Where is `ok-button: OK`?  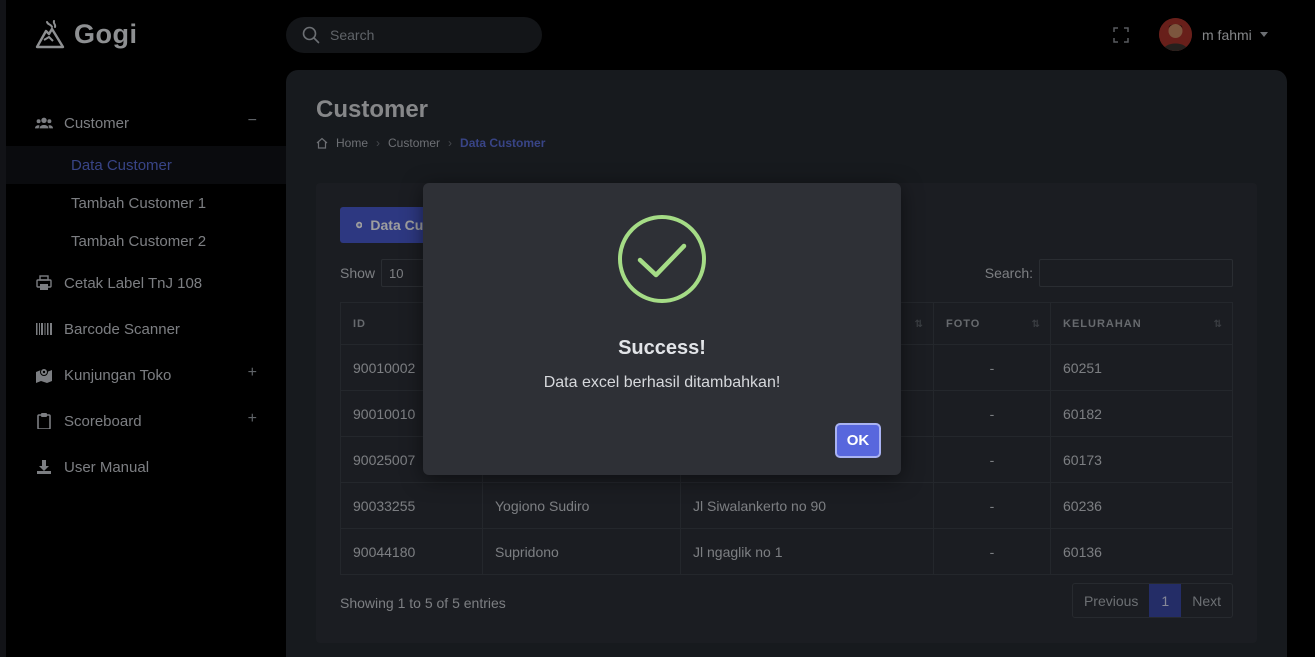
ok-button: OK is located at coordinates (858, 440).